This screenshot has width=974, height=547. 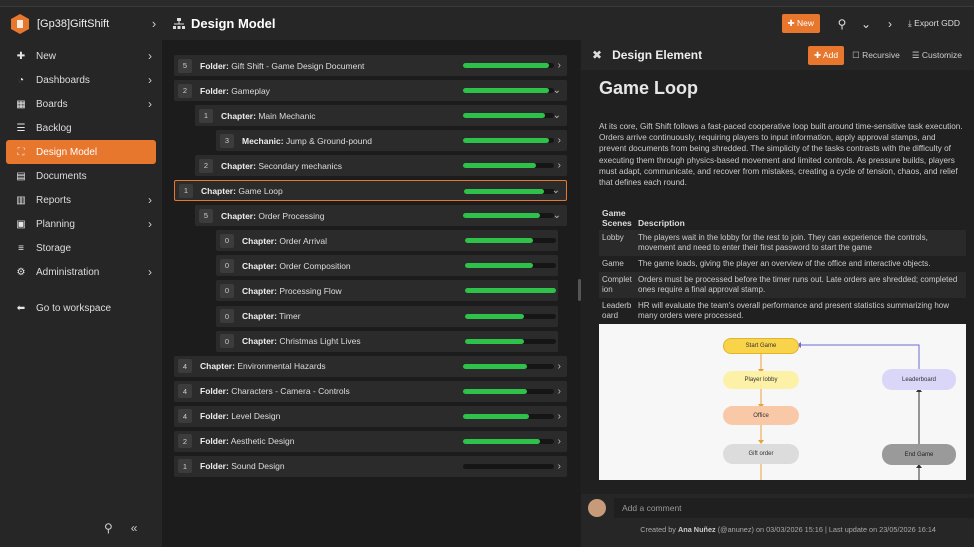 I want to click on tree-row: 1 Chapter: Game Loop ⌄, so click(x=370, y=191).